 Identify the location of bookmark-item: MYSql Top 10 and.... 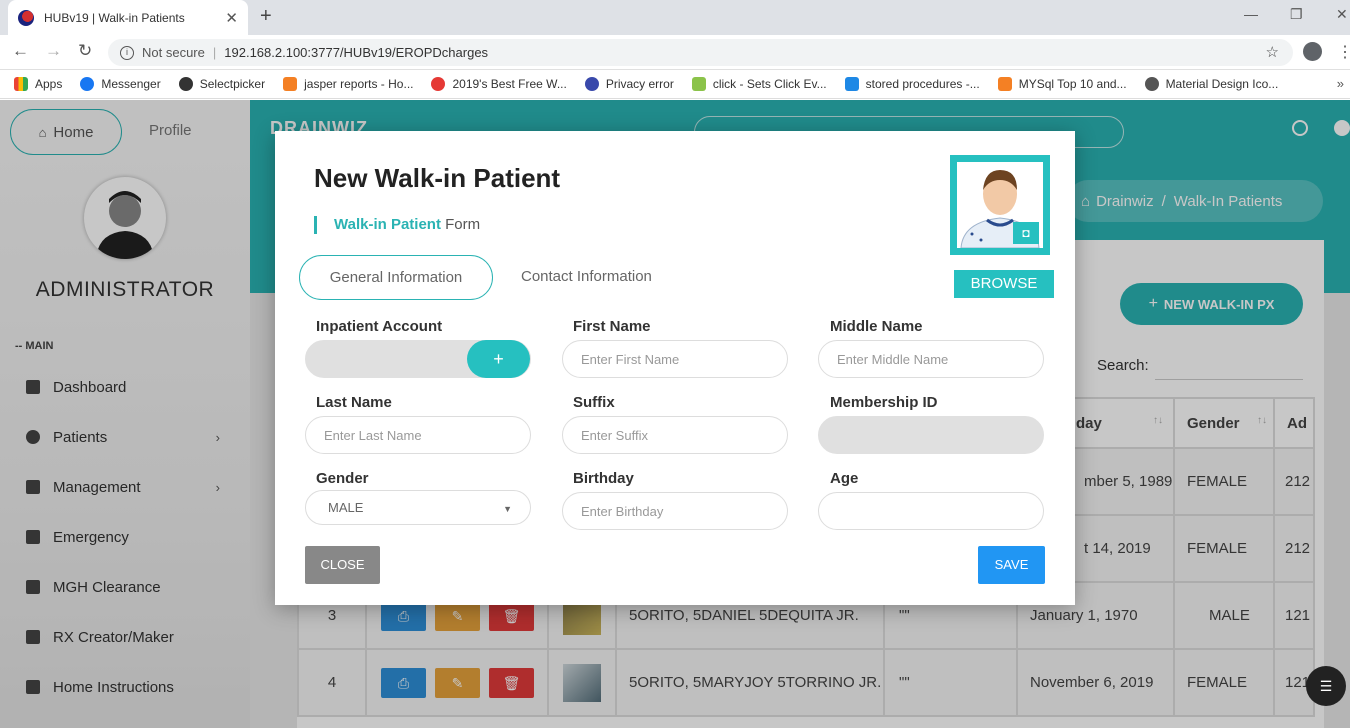
(1062, 84).